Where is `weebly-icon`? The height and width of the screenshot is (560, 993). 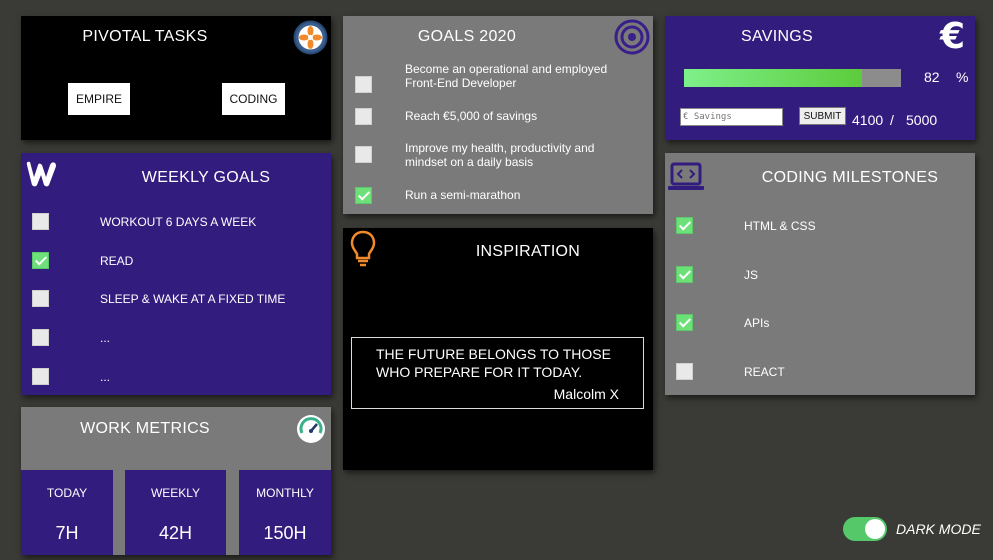 weebly-icon is located at coordinates (41, 174).